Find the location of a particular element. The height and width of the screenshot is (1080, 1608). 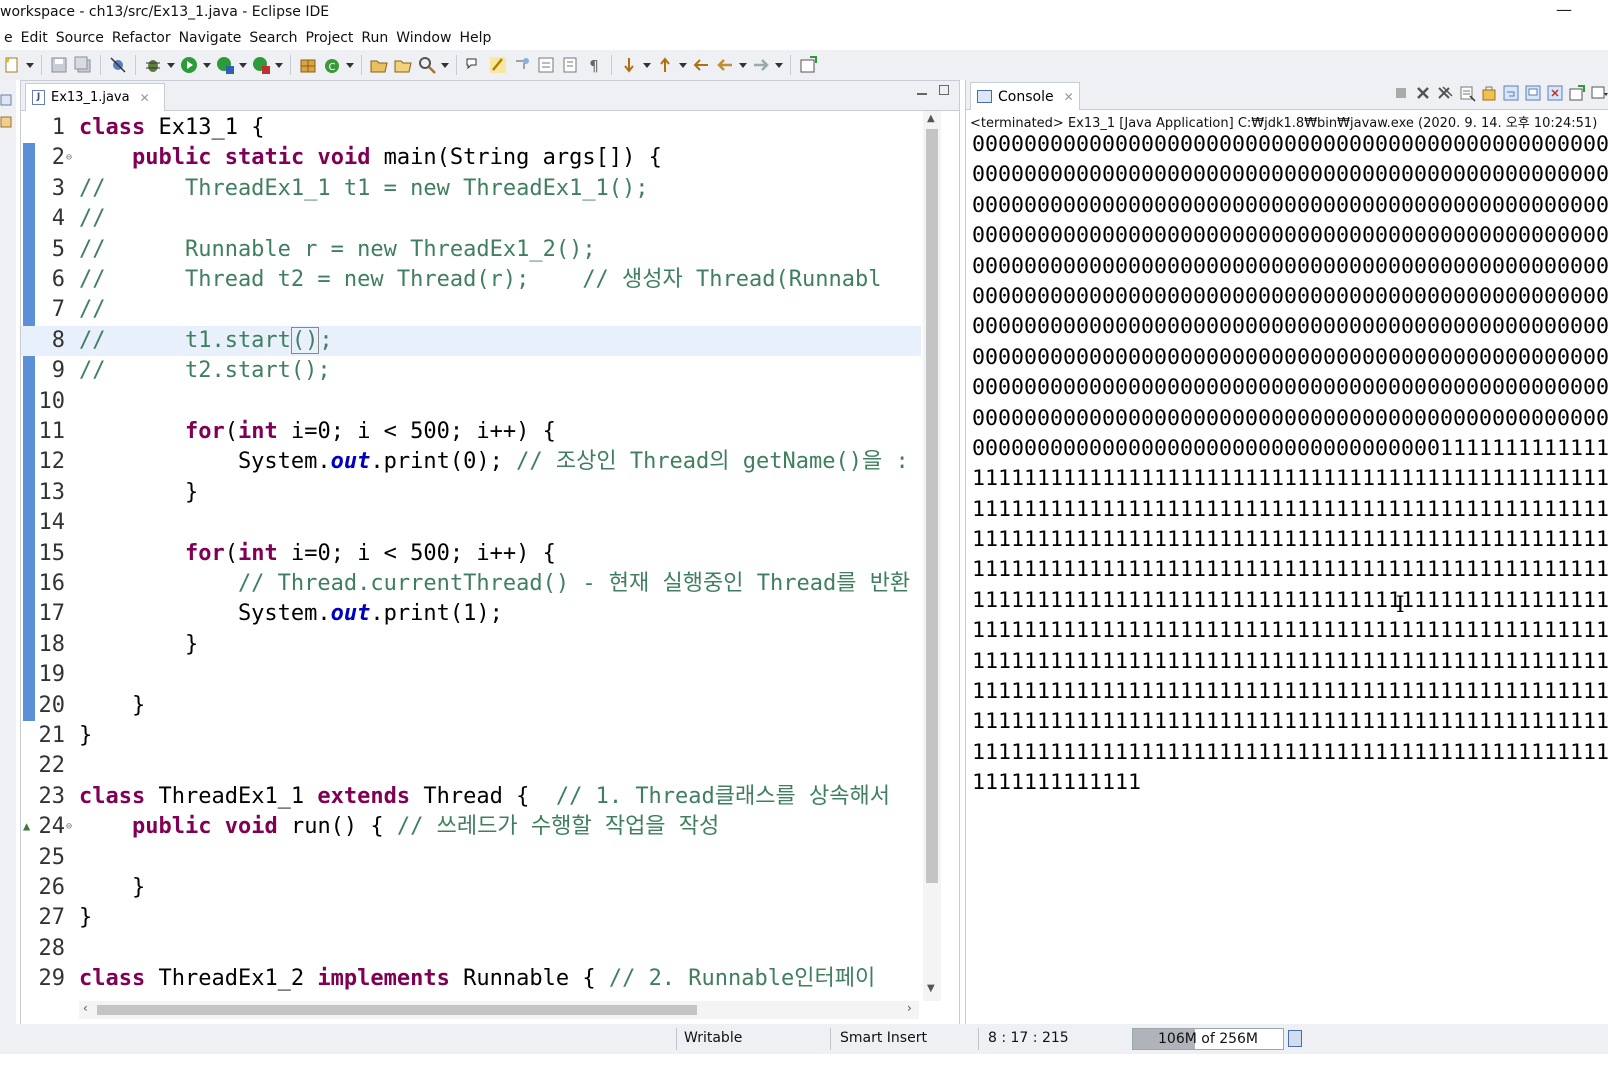

external-tools-dropdown is located at coordinates (279, 65).